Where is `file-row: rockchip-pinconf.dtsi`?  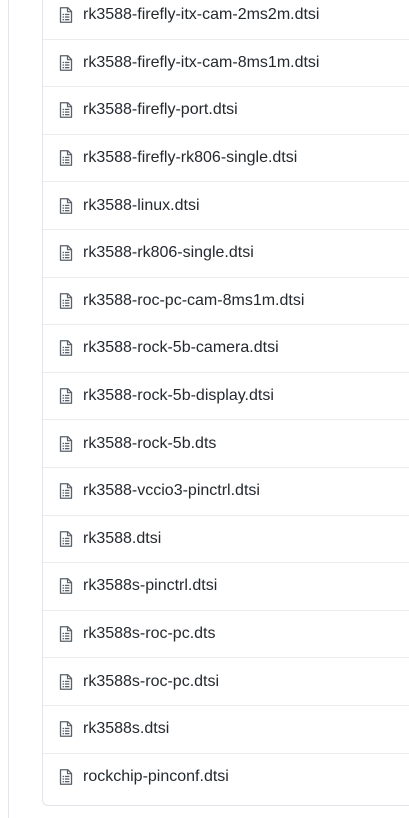
file-row: rockchip-pinconf.dtsi is located at coordinates (226, 778).